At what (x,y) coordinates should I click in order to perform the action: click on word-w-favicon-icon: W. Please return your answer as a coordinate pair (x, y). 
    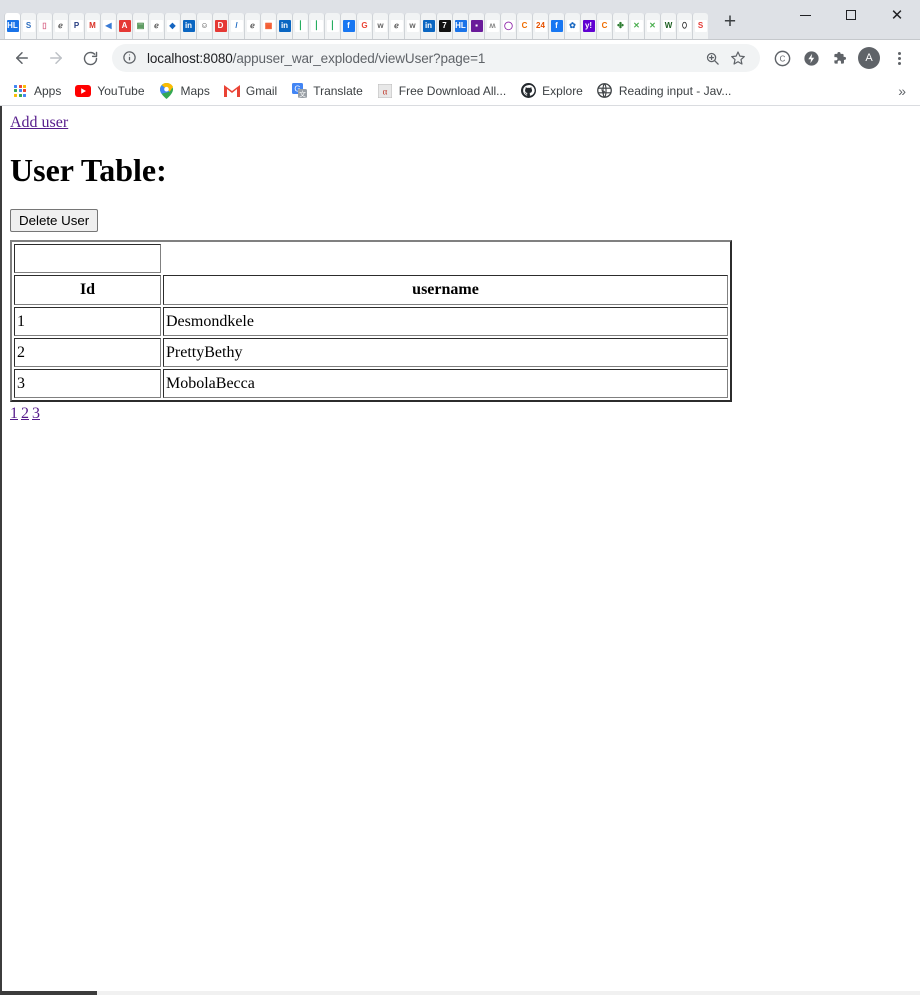
    Looking at the image, I should click on (668, 26).